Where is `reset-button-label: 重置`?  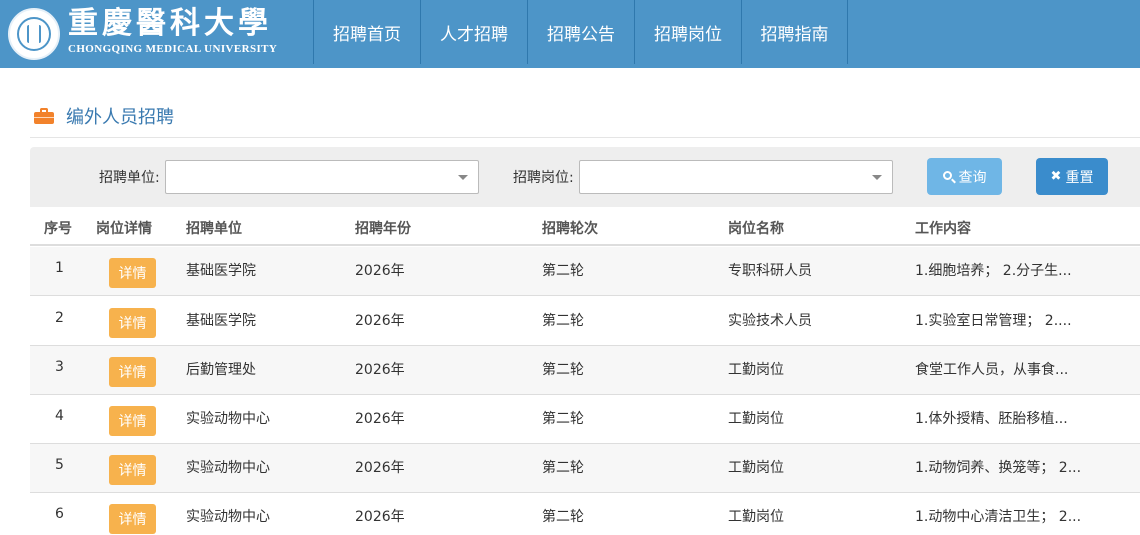
reset-button-label: 重置 is located at coordinates (1079, 177).